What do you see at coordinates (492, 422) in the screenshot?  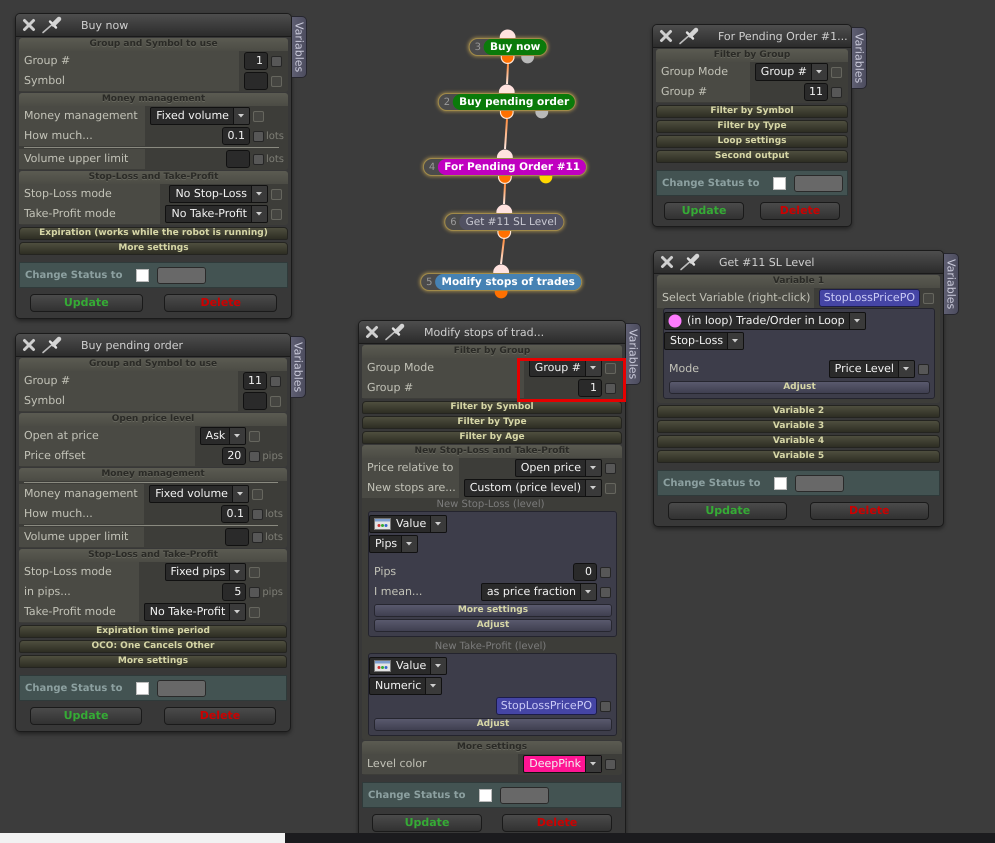 I see `section-bar: Filter by Type` at bounding box center [492, 422].